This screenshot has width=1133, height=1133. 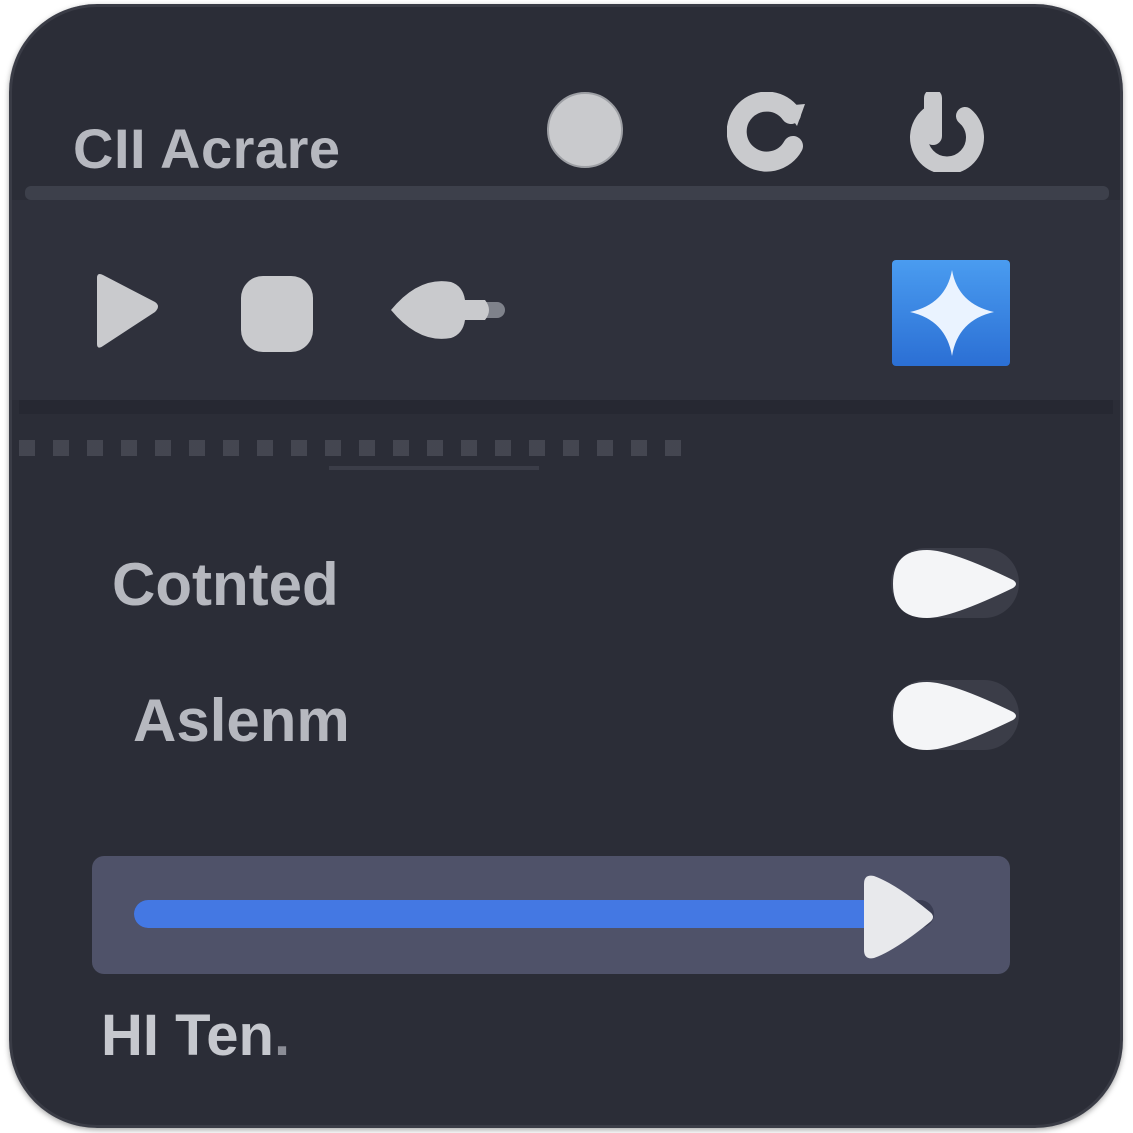 What do you see at coordinates (225, 584) in the screenshot?
I see `setting-label-cotnted: Cotnted` at bounding box center [225, 584].